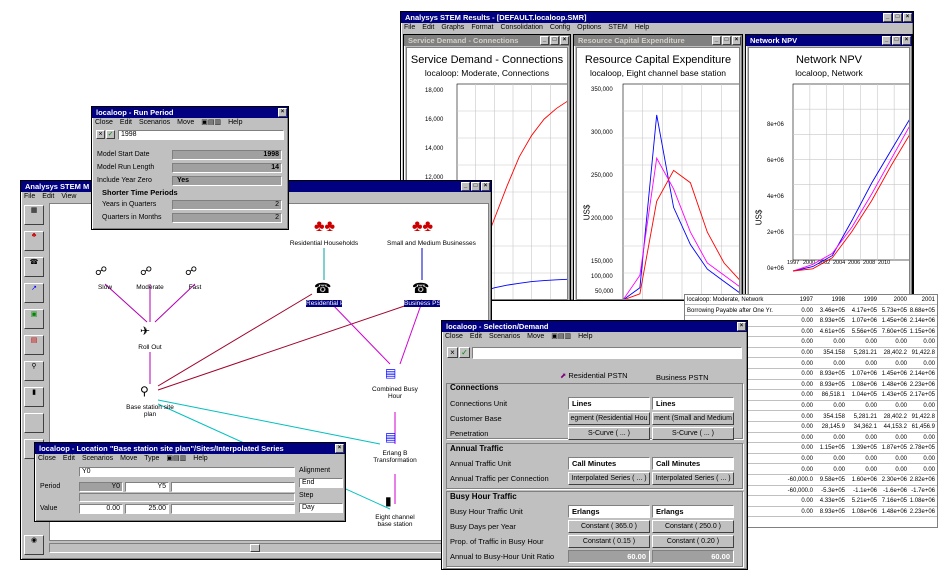  I want to click on period-cells-empty, so click(233, 487).